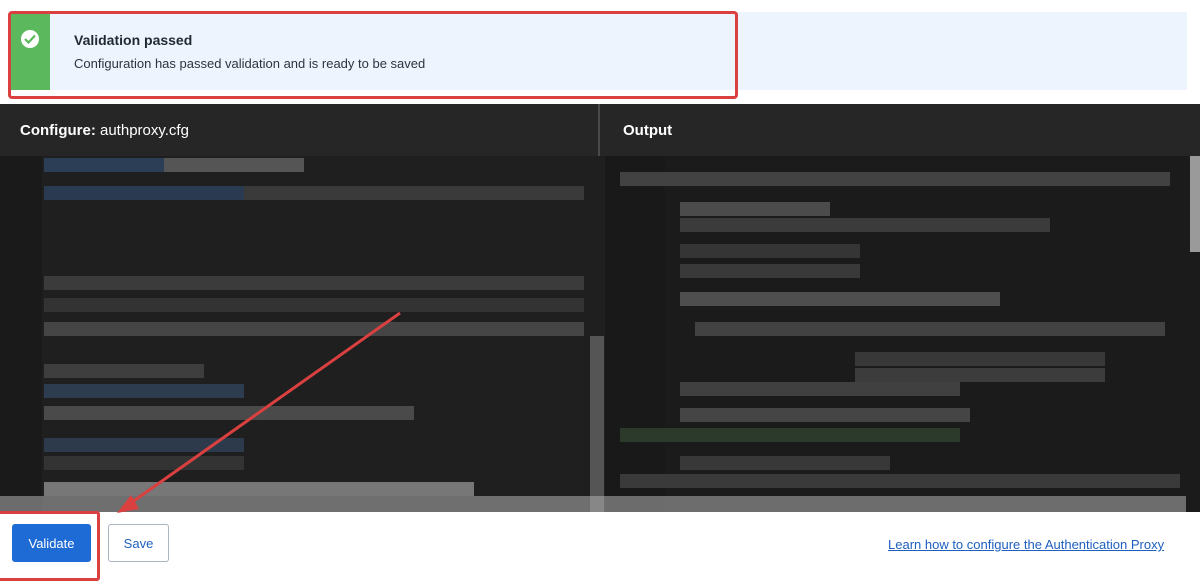  I want to click on annotation-arrow-icon, so click(259, 412).